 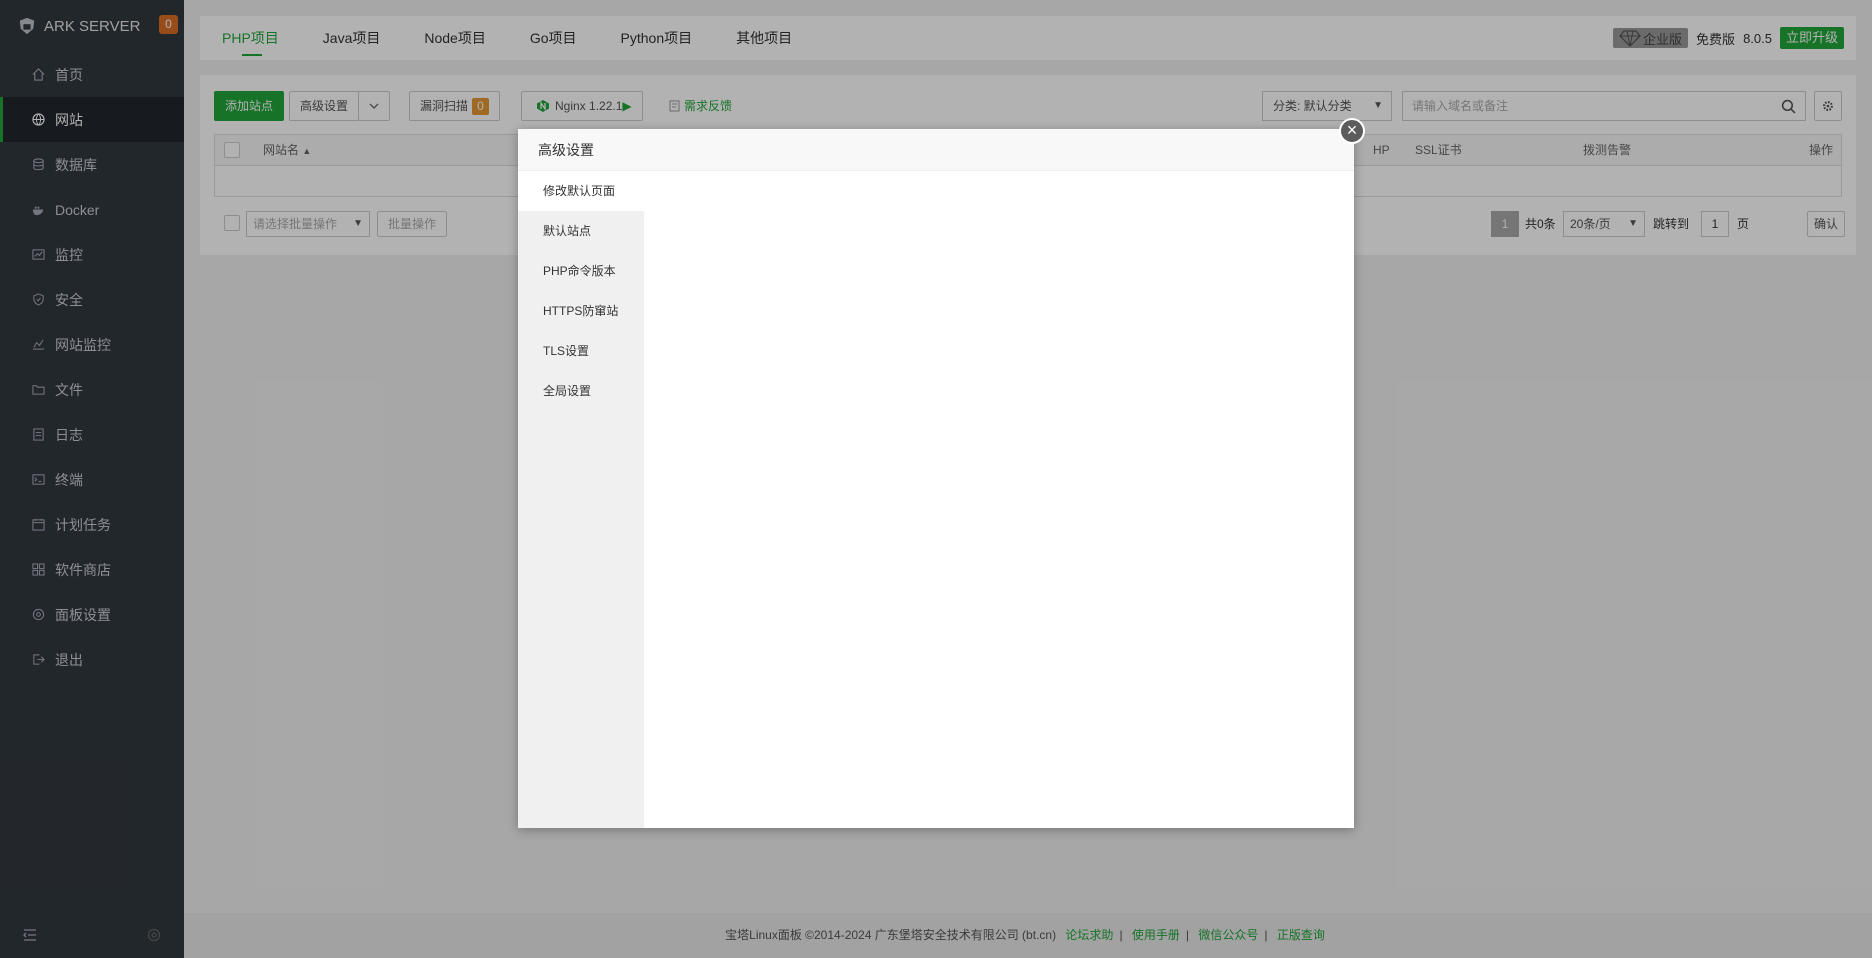 What do you see at coordinates (1352, 131) in the screenshot?
I see `close-icon: ×` at bounding box center [1352, 131].